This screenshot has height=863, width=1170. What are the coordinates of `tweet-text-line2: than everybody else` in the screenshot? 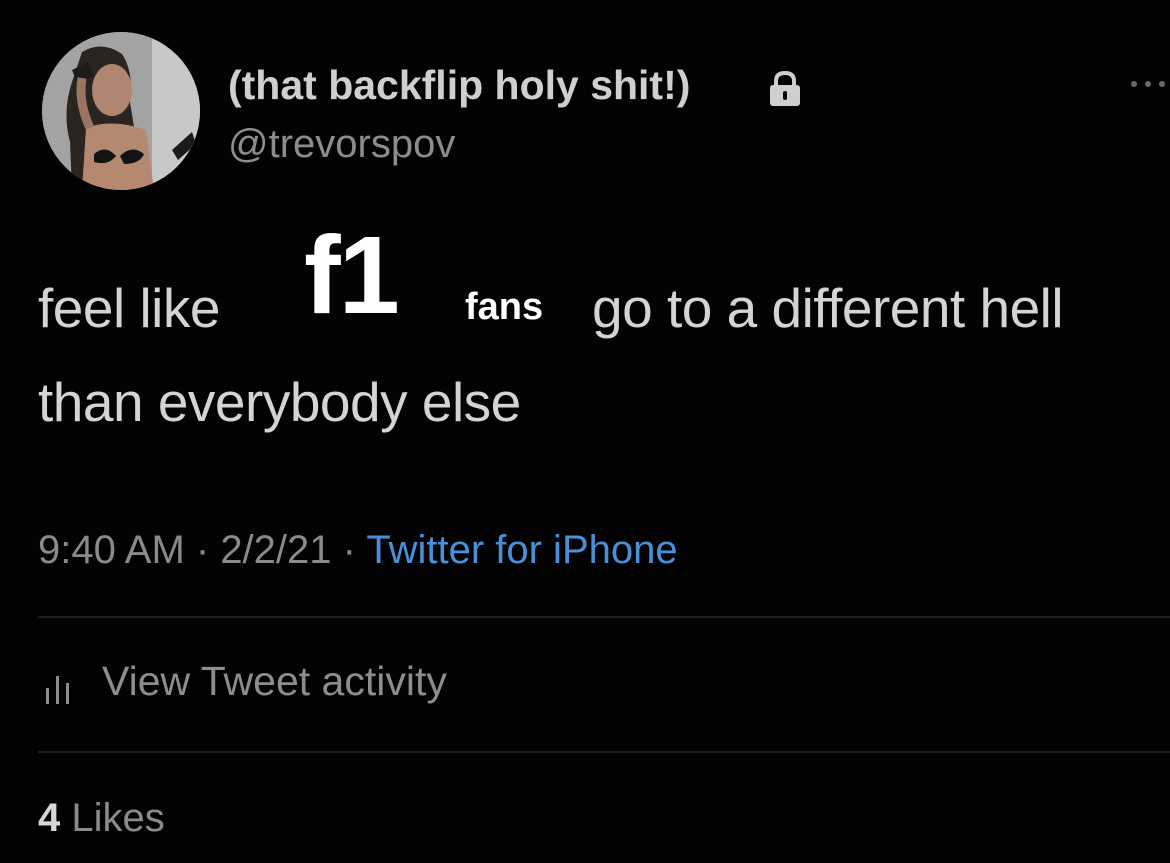 It's located at (279, 402).